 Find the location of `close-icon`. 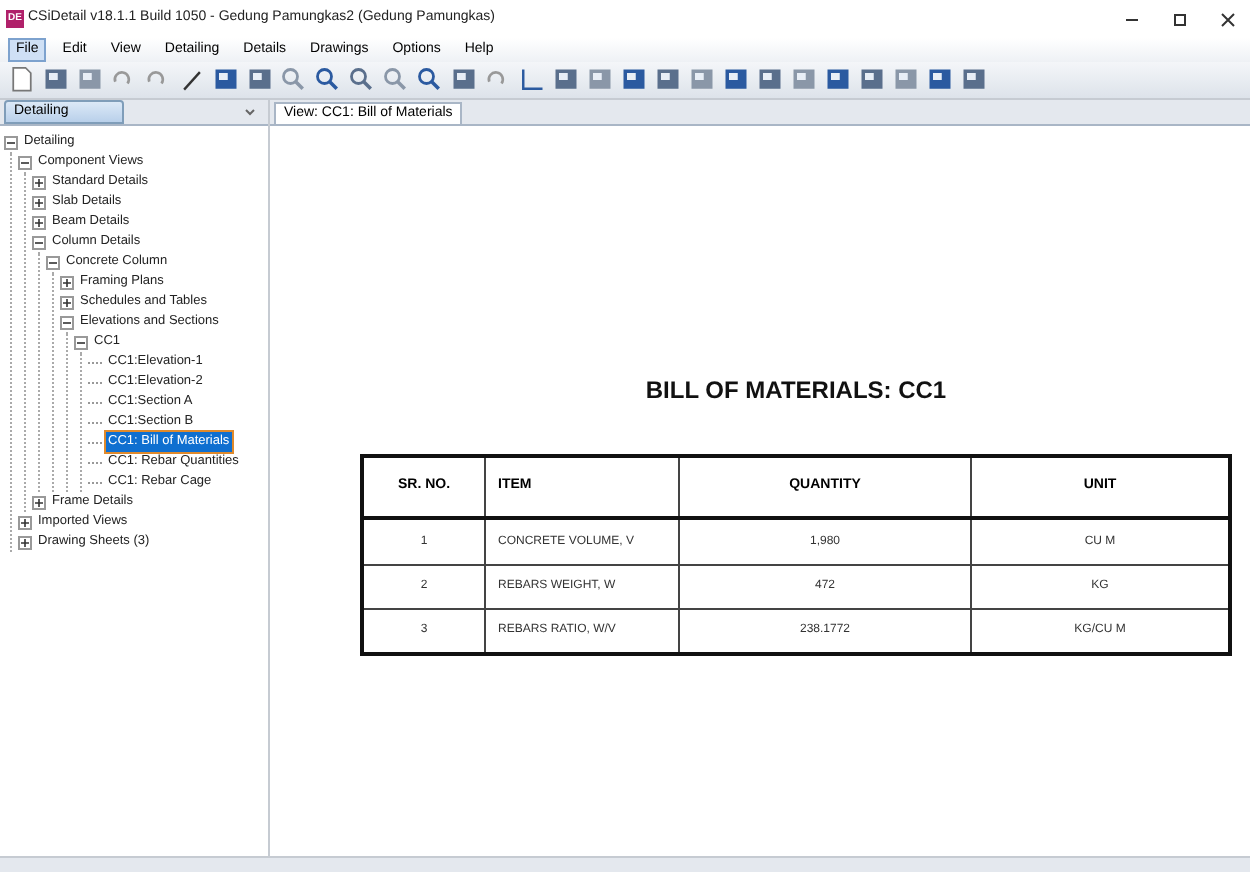

close-icon is located at coordinates (1228, 19).